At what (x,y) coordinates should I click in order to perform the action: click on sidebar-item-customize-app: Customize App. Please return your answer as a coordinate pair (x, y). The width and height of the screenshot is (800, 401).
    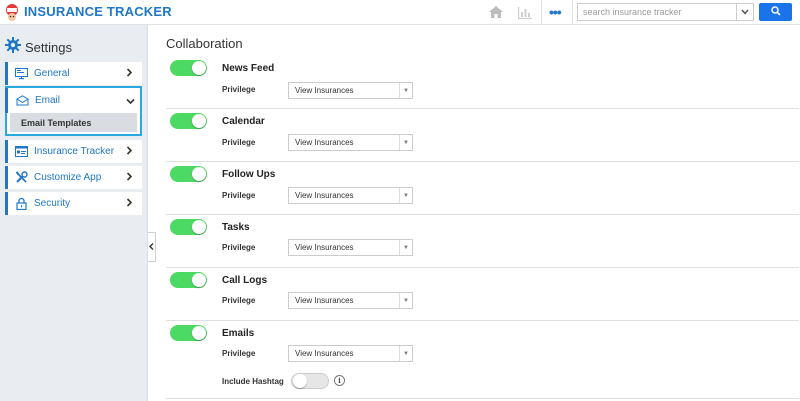
    Looking at the image, I should click on (73, 177).